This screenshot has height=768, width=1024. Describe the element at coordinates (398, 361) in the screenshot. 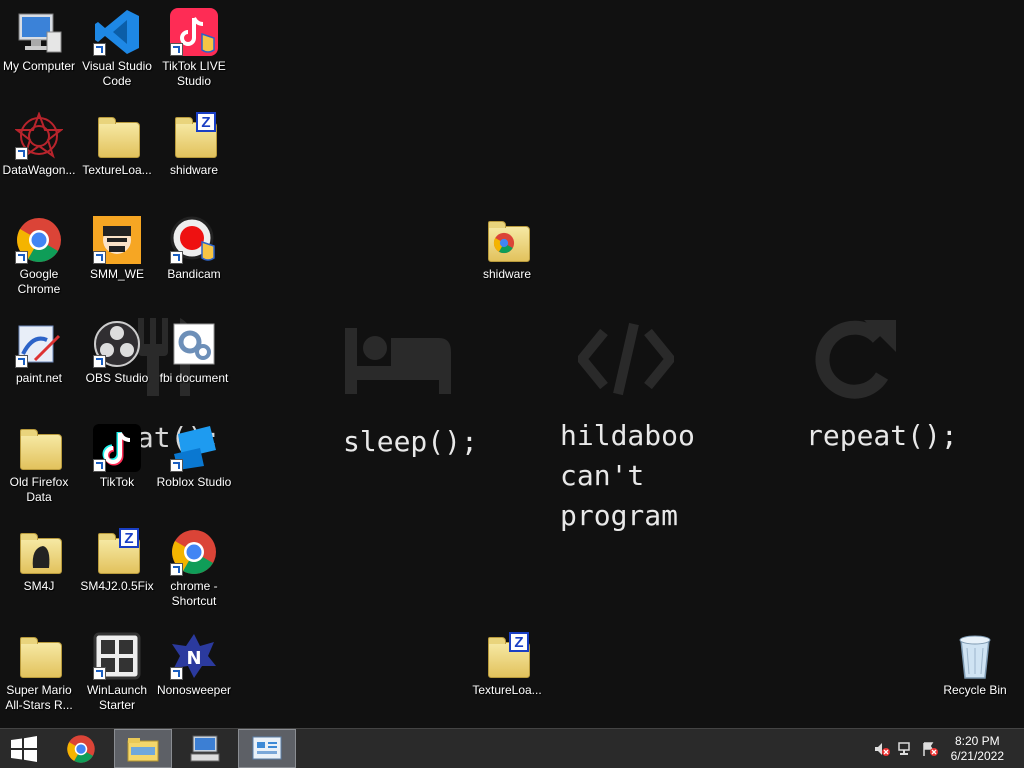

I see `bed-icon` at that location.